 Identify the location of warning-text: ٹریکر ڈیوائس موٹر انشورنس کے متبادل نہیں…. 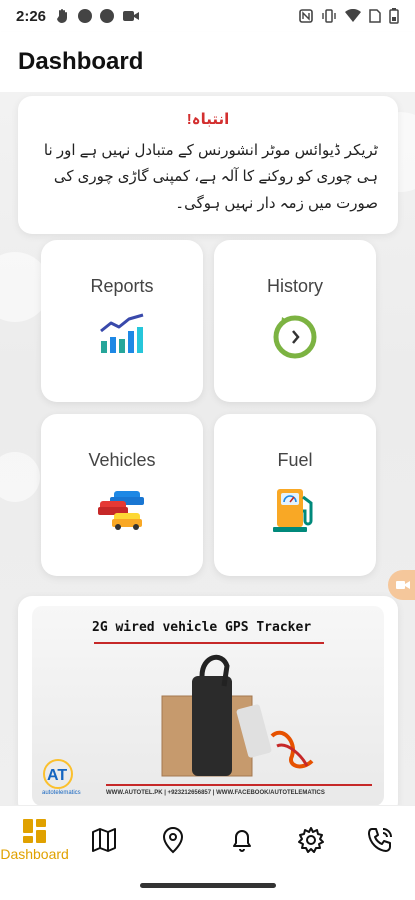
(210, 177).